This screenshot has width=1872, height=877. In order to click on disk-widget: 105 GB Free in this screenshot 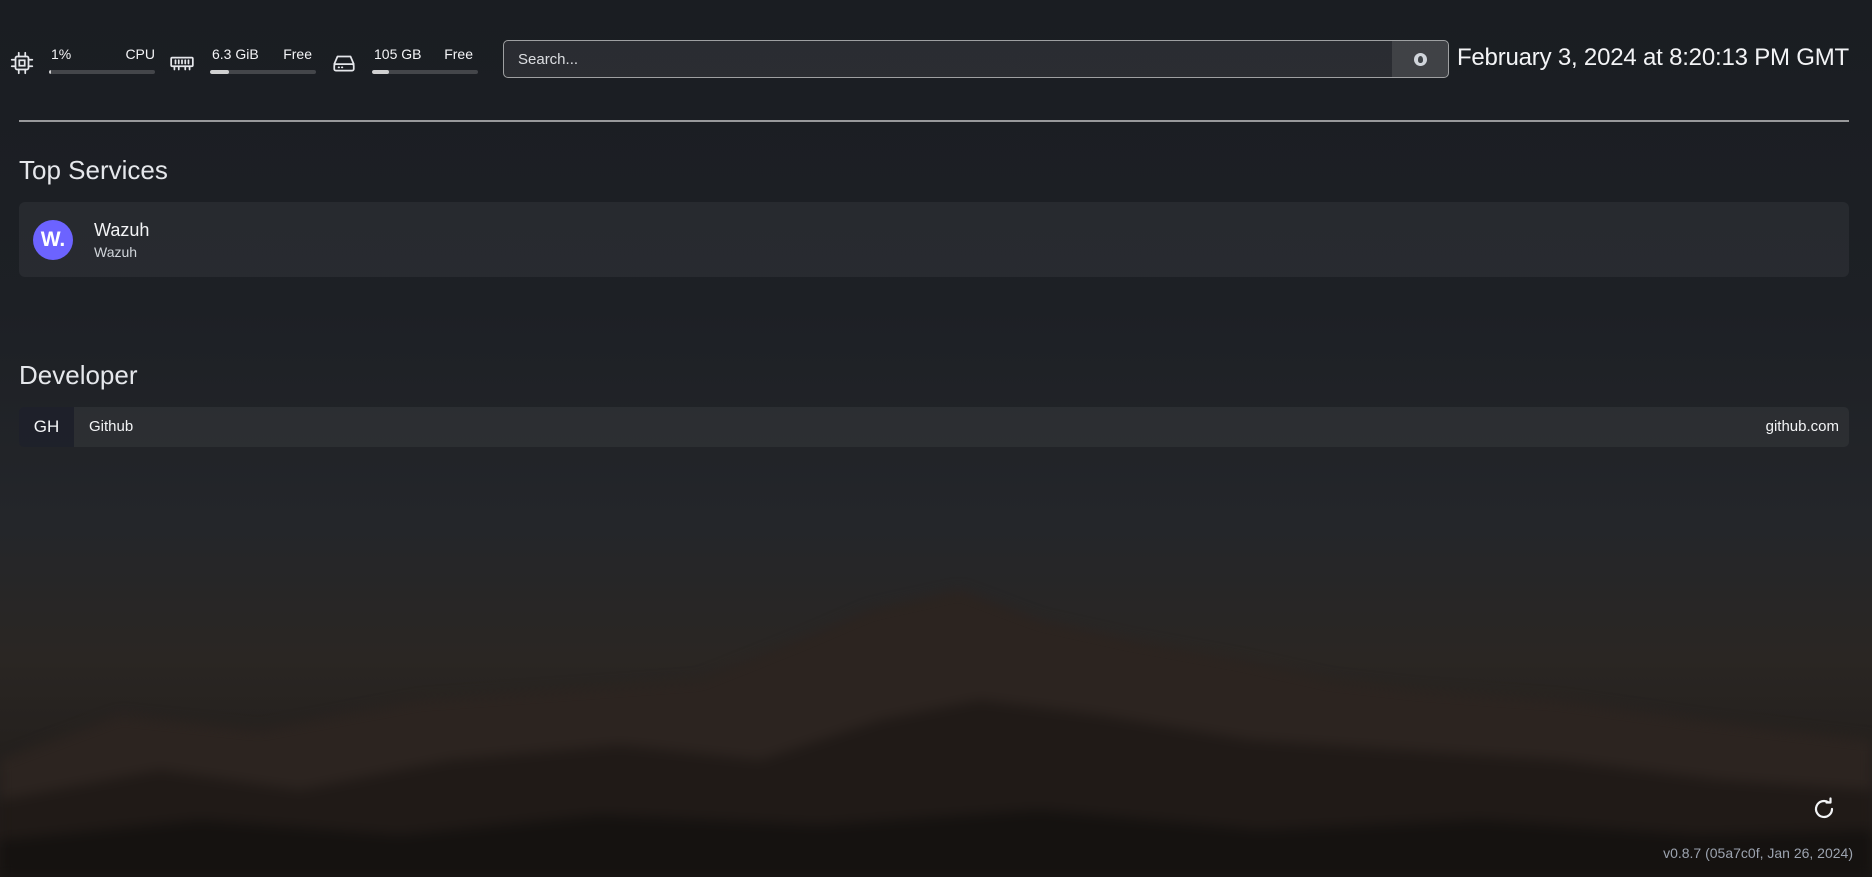, I will do `click(404, 62)`.